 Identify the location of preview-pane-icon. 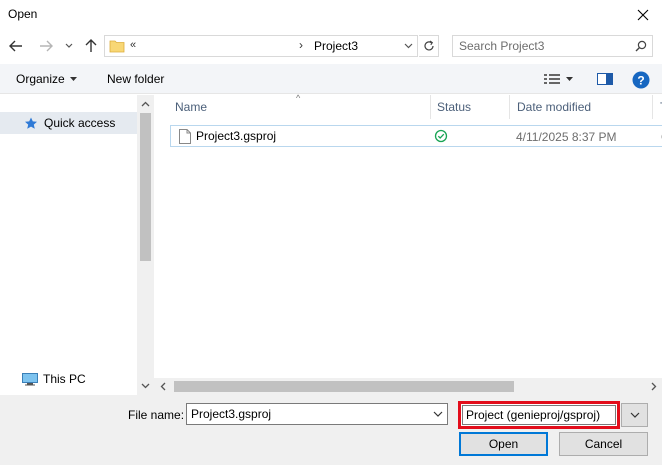
(605, 79).